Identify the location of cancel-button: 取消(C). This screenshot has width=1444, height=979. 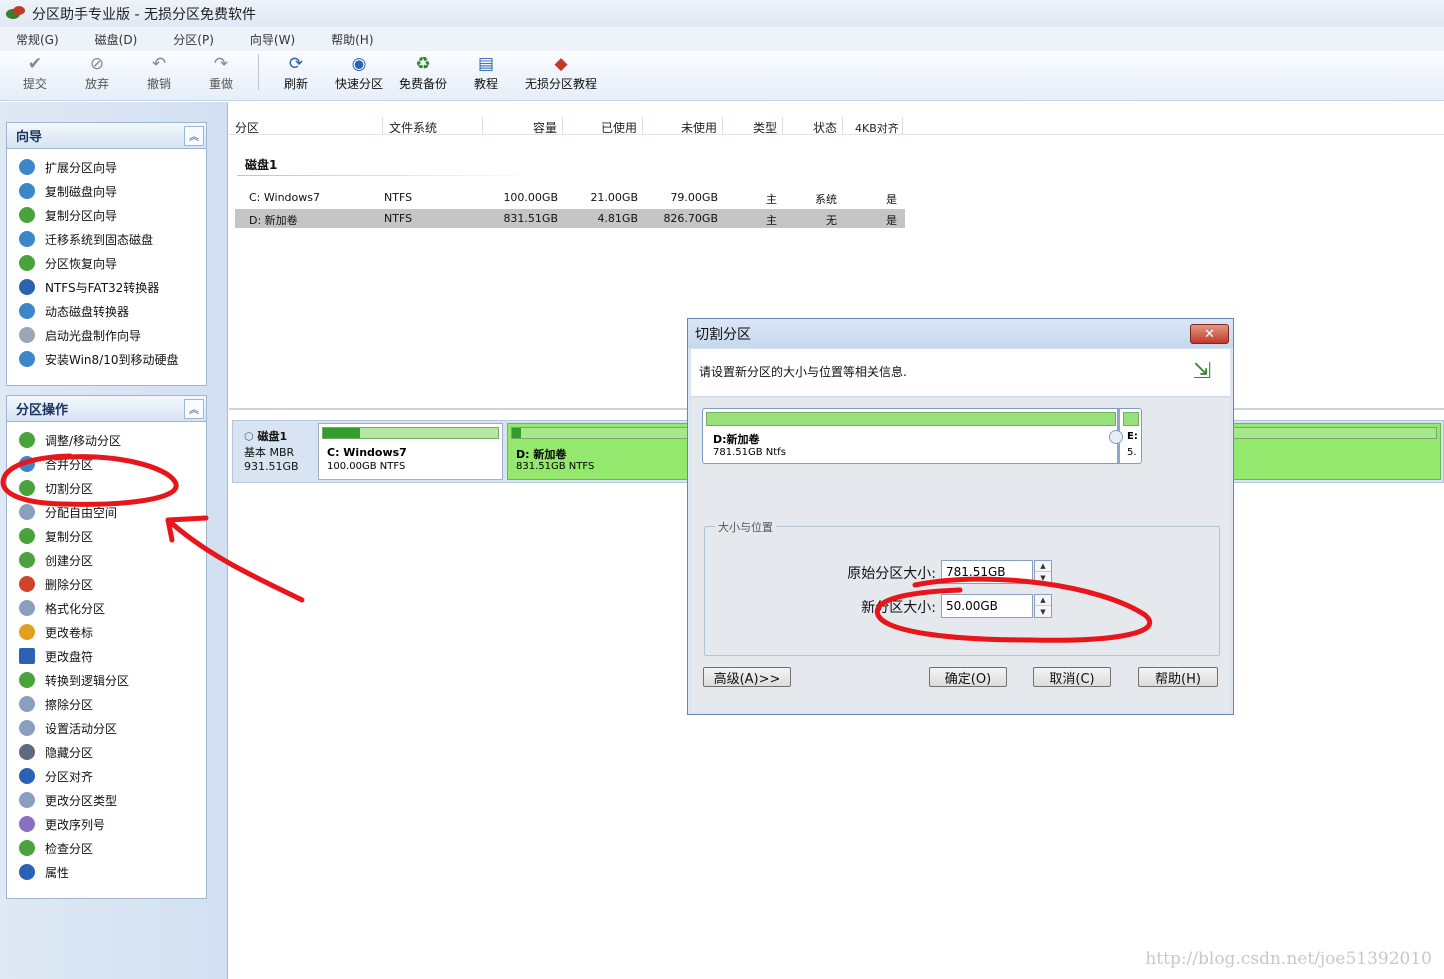
(1072, 677).